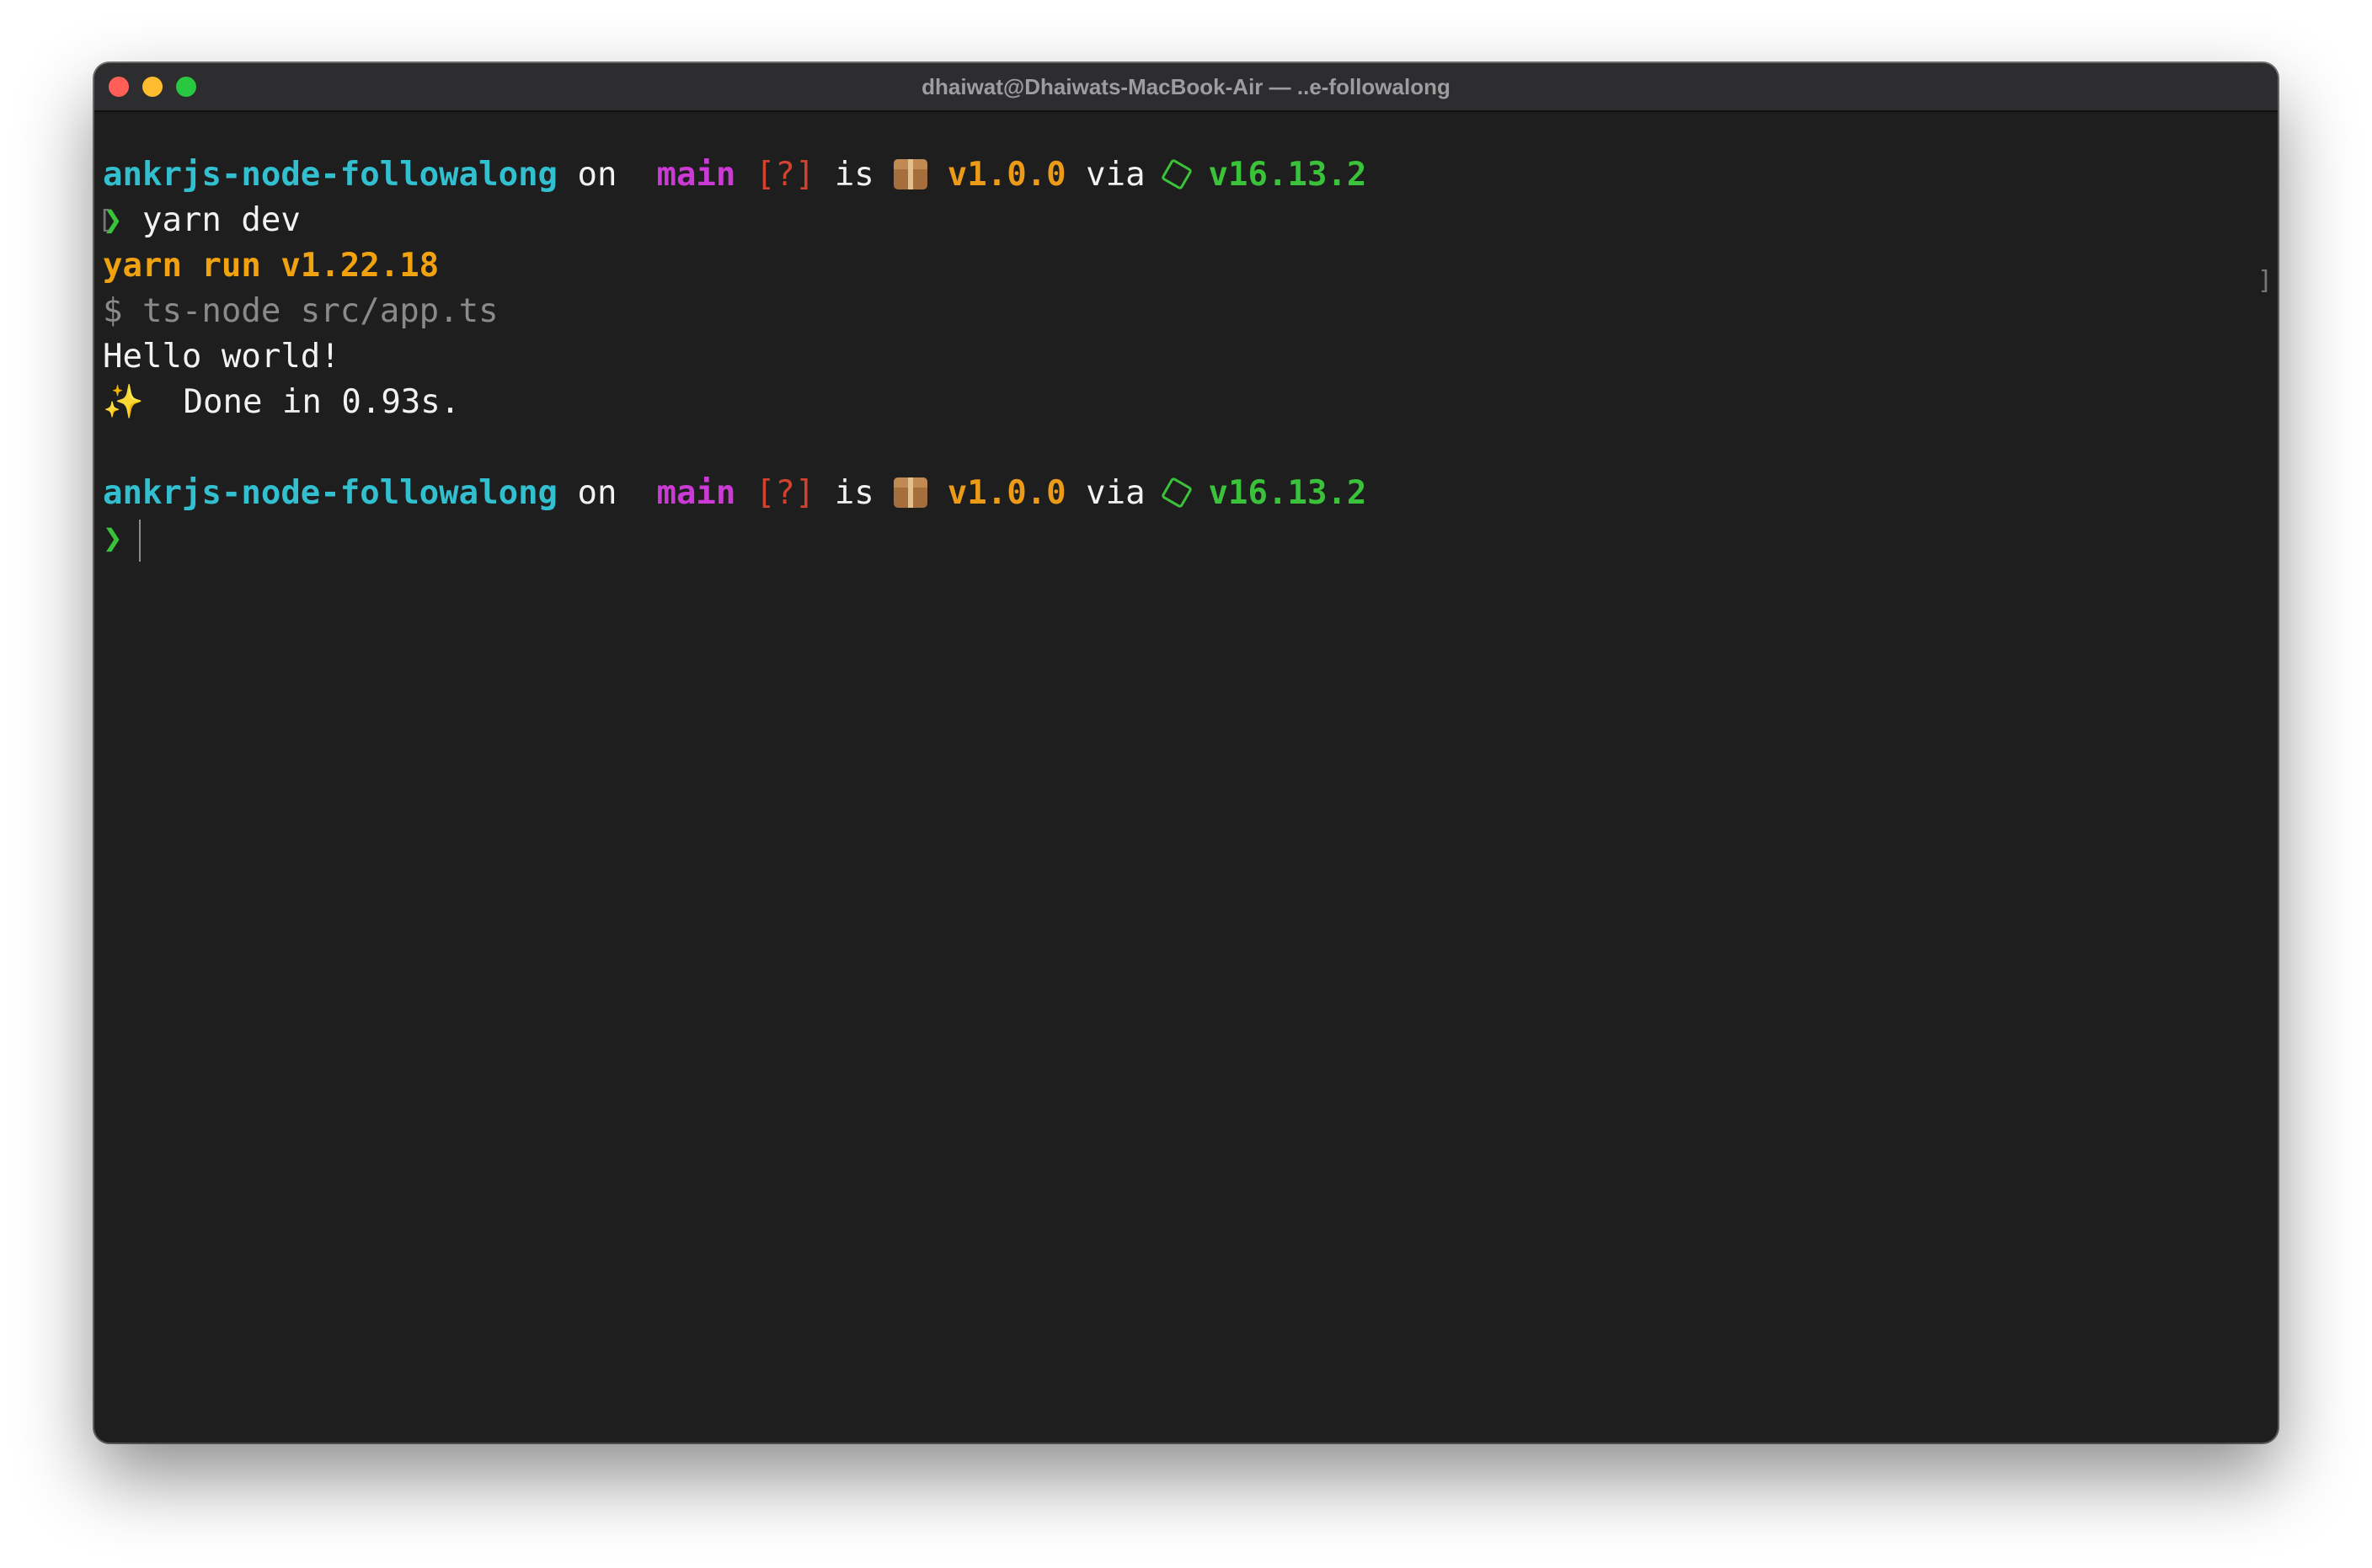 The width and height of the screenshot is (2372, 1568). I want to click on hello-output: Hello world!, so click(221, 357).